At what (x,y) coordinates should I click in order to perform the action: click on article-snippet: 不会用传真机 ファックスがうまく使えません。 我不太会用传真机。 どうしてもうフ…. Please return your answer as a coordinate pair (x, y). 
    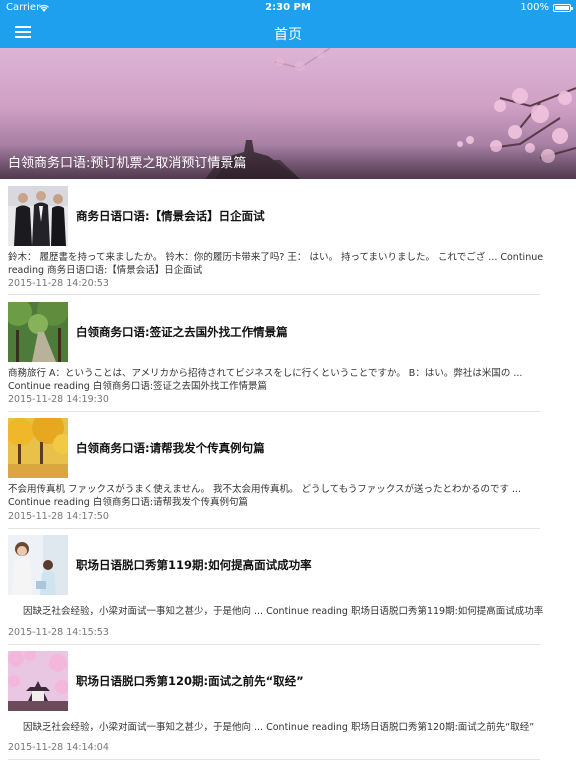
    Looking at the image, I should click on (265, 496).